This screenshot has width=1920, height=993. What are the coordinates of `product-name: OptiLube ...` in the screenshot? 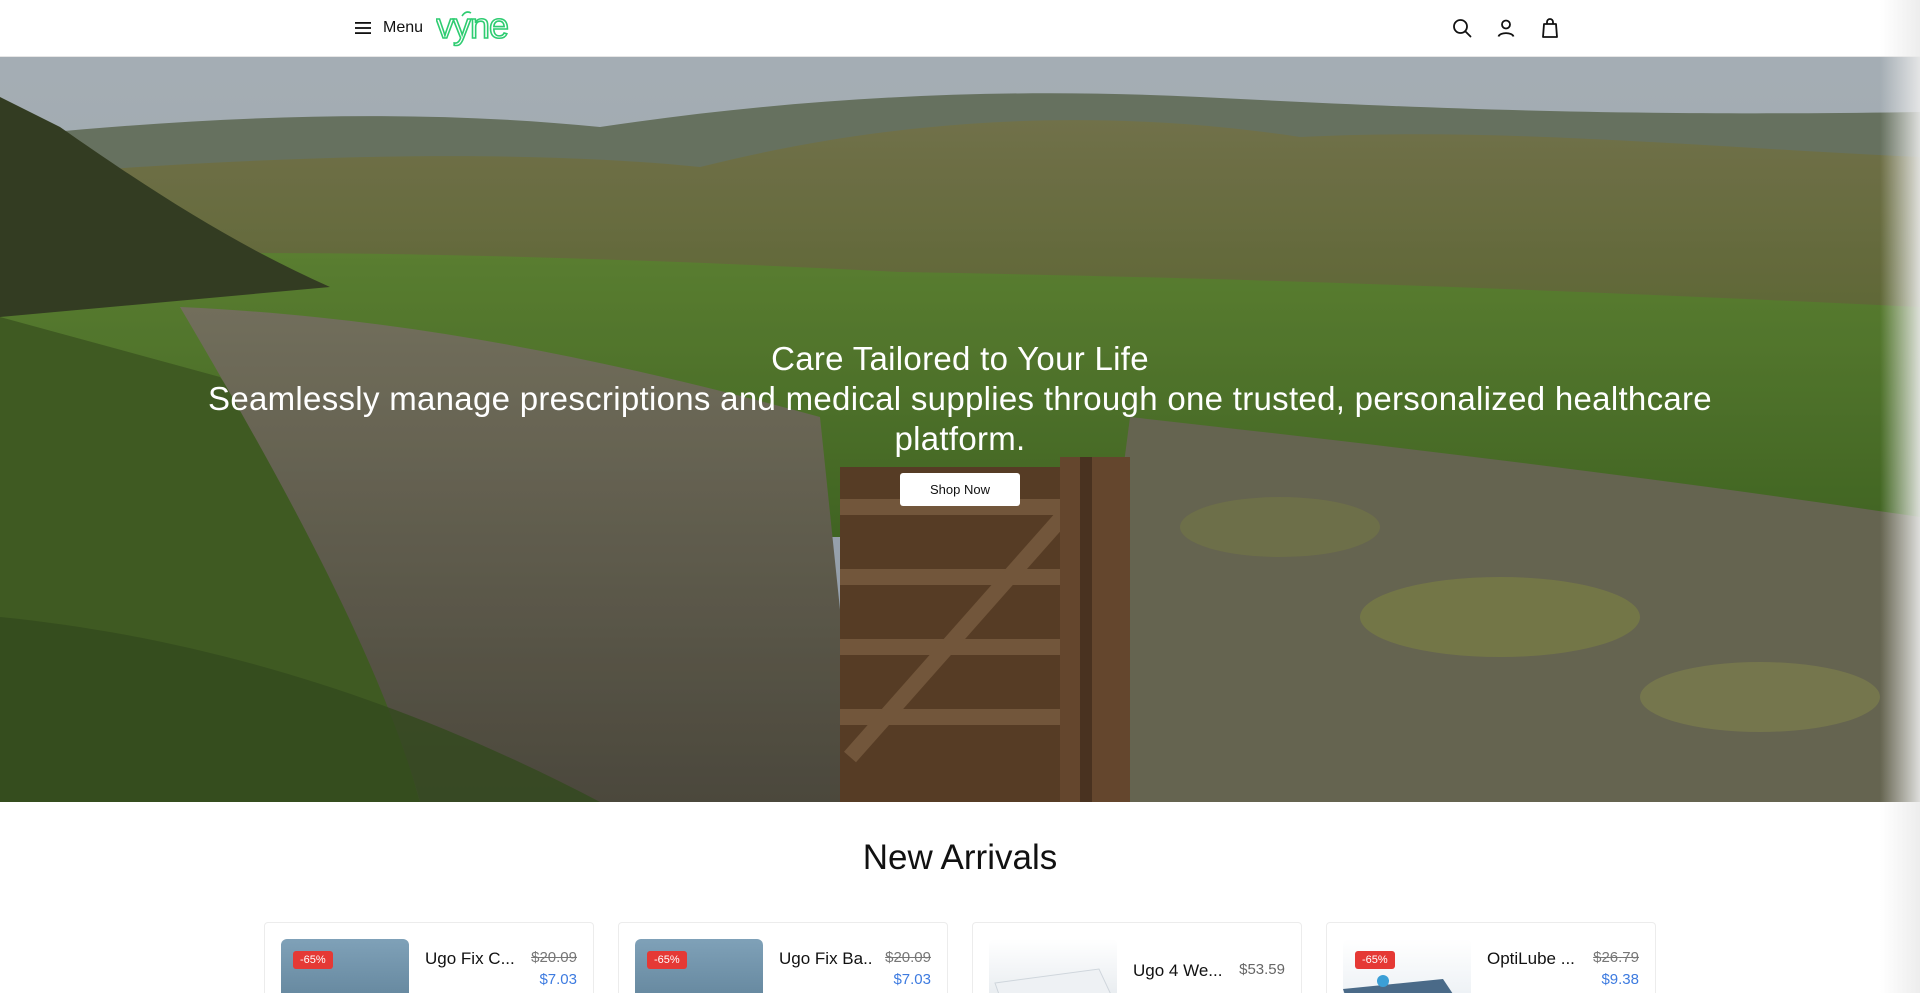 It's located at (1531, 958).